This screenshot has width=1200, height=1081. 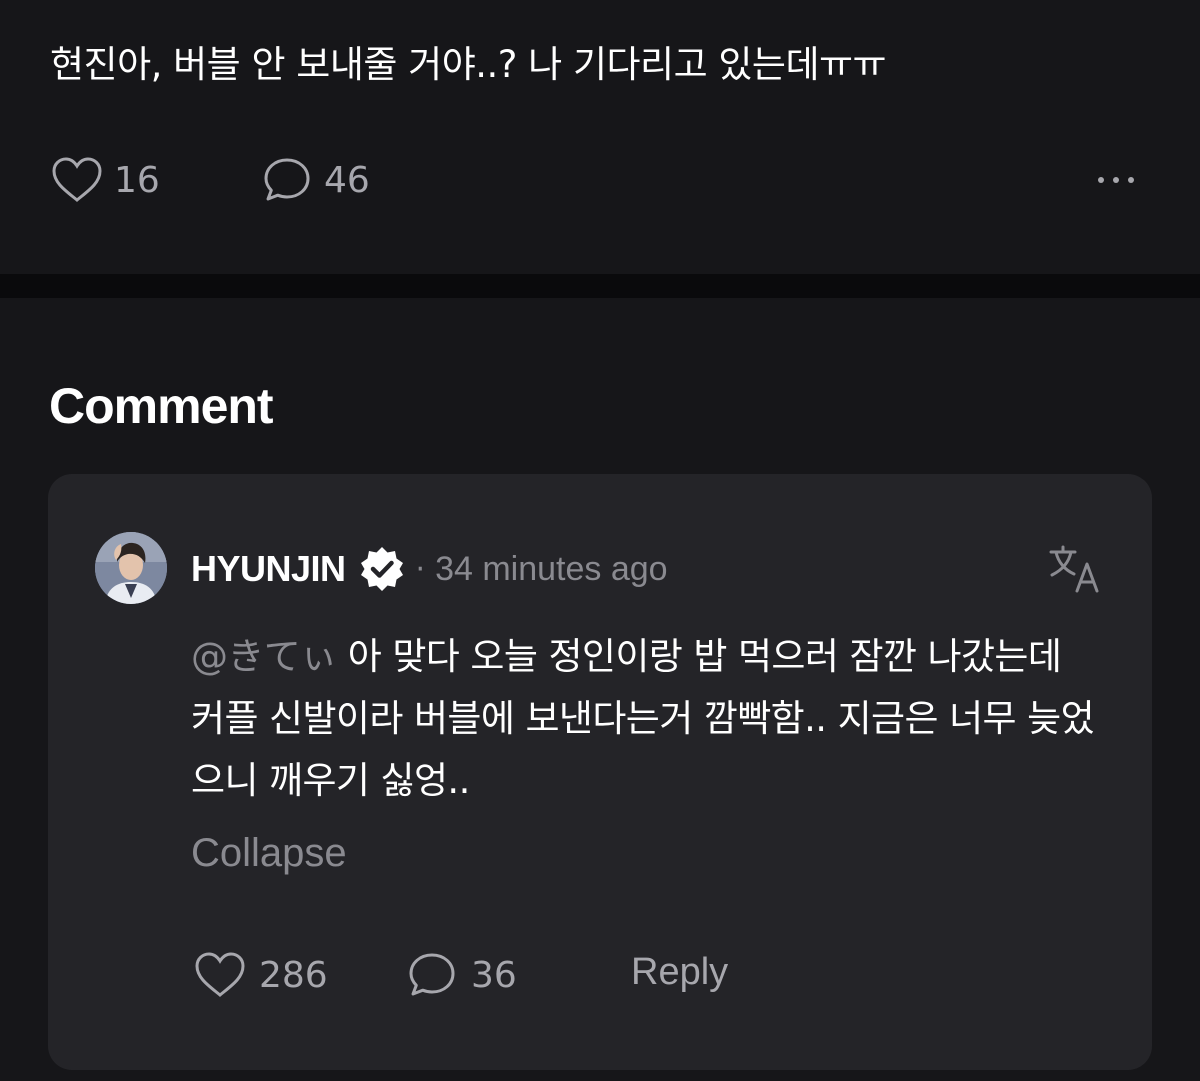 I want to click on post-like-button: 16, so click(x=105, y=180).